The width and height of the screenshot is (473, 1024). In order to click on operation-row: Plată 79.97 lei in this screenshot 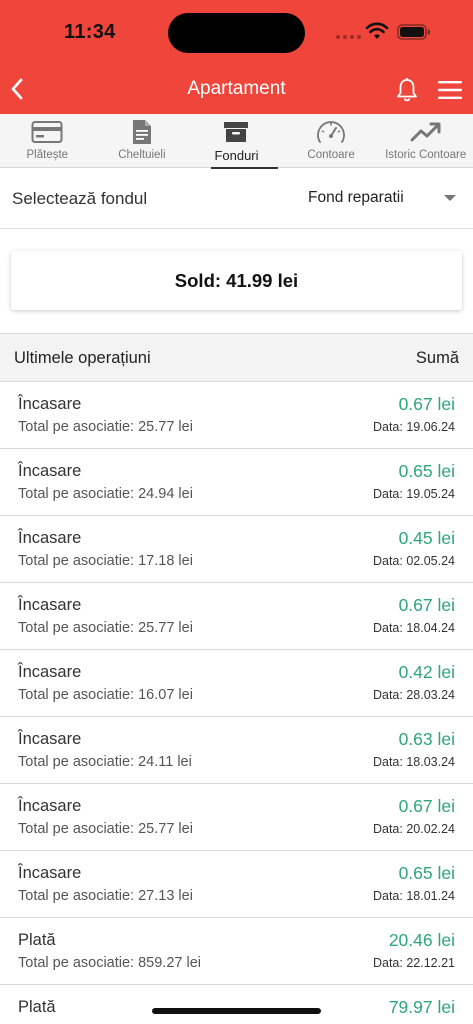, I will do `click(236, 1004)`.